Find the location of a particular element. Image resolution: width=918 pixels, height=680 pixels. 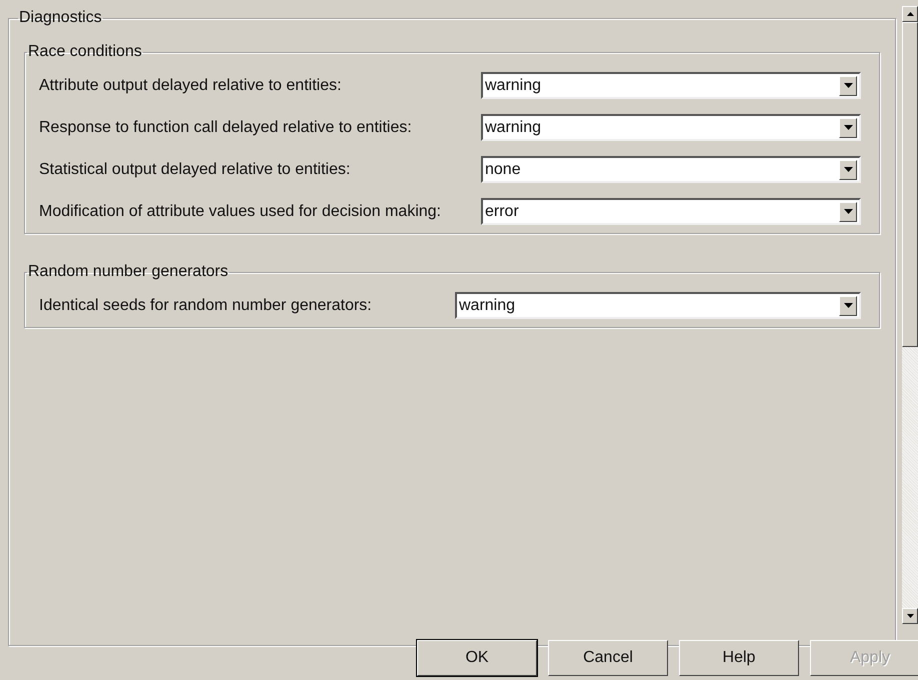

dialog-button: Cancel is located at coordinates (608, 658).